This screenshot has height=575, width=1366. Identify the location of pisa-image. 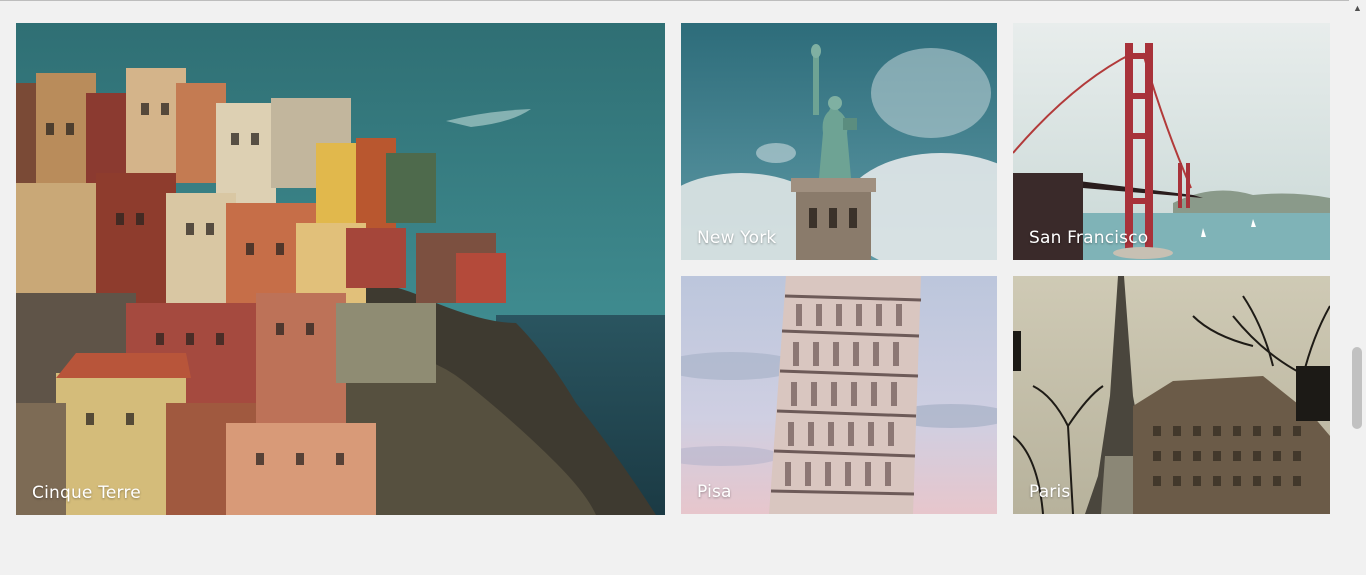
(839, 395).